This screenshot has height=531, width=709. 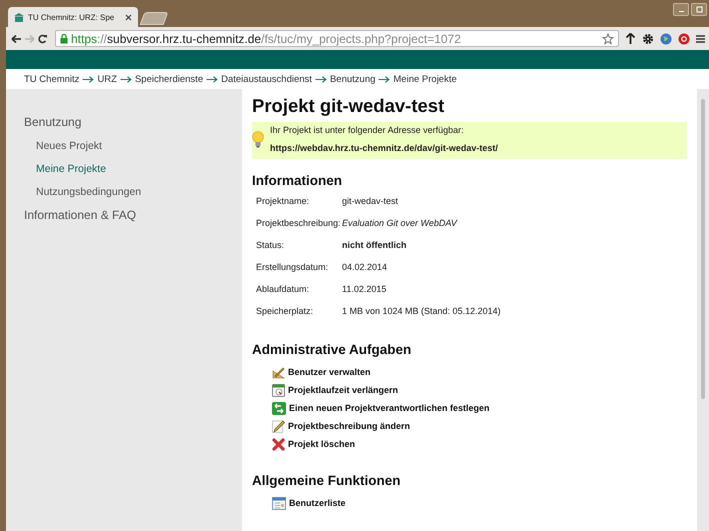 I want to click on info-value: nicht öffentlich, so click(x=374, y=245).